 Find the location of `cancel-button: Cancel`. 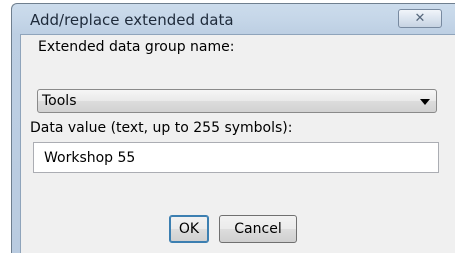

cancel-button: Cancel is located at coordinates (258, 229).